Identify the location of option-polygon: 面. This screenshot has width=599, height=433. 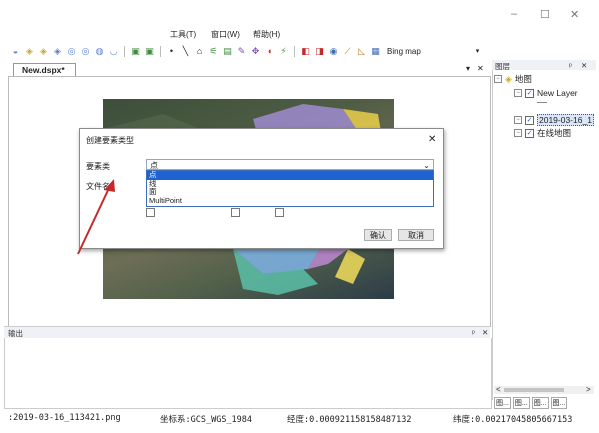
(290, 192).